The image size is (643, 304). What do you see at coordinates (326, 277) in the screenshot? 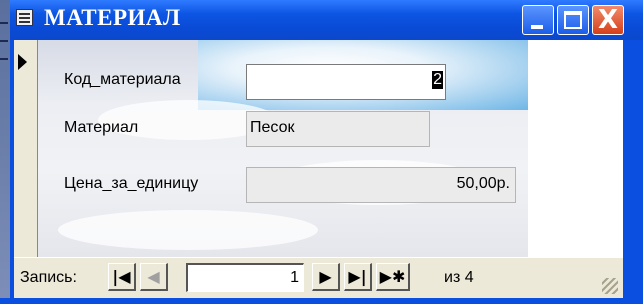
I see `next-record-button: ▶` at bounding box center [326, 277].